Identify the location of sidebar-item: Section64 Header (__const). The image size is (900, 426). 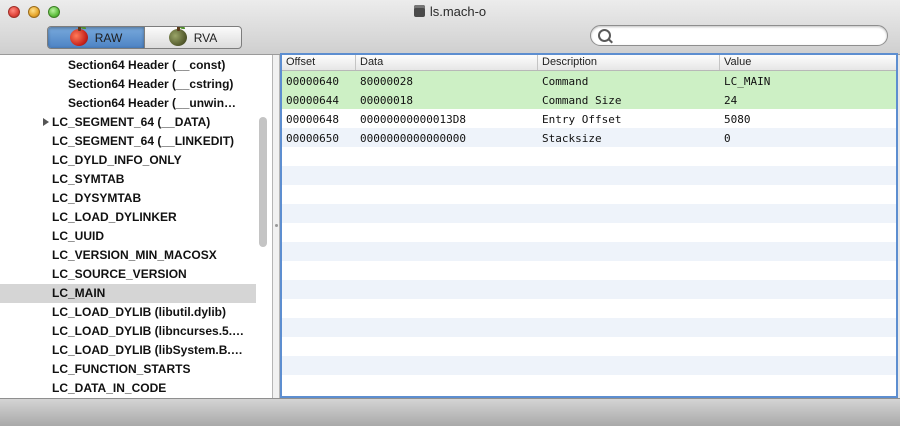
(128, 65).